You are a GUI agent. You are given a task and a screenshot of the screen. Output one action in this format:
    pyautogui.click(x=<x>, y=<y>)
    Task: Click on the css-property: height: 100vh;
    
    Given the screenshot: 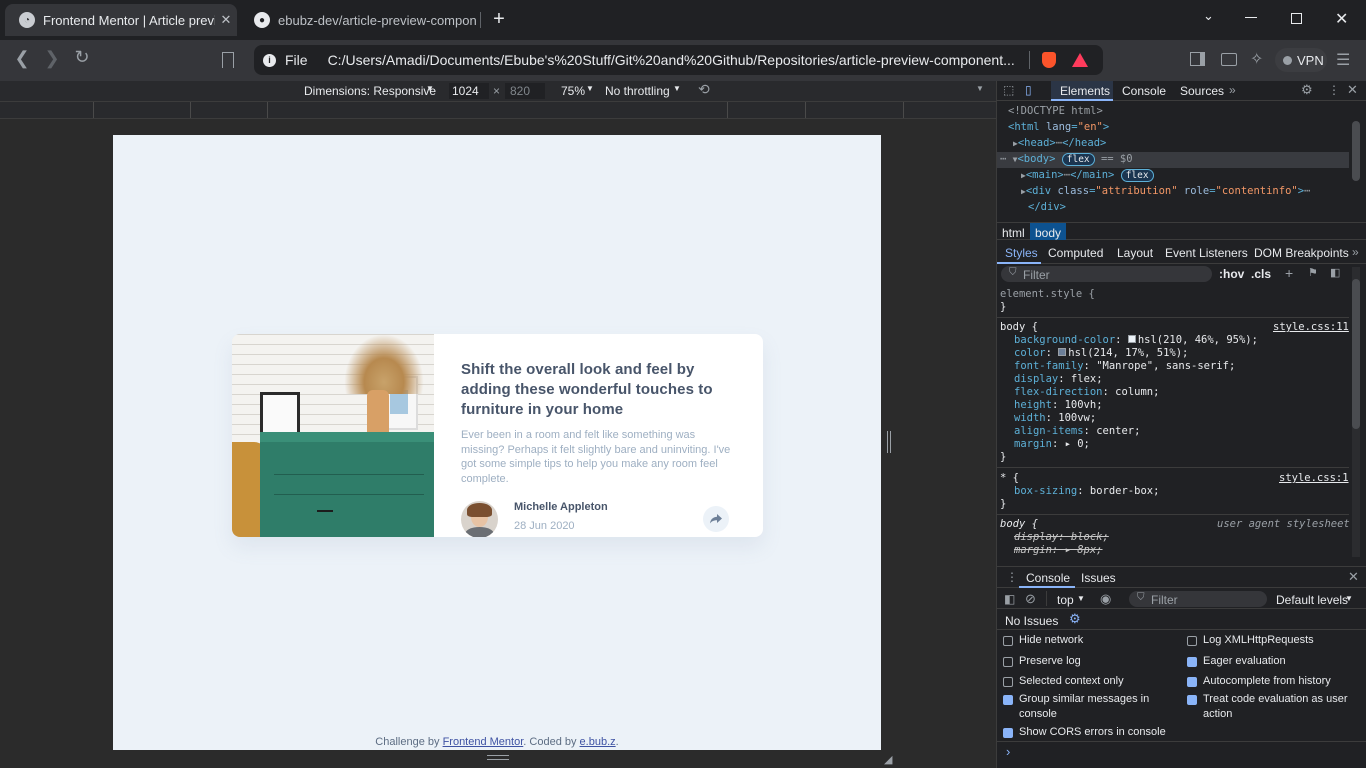 What is the action you would take?
    pyautogui.click(x=1136, y=405)
    